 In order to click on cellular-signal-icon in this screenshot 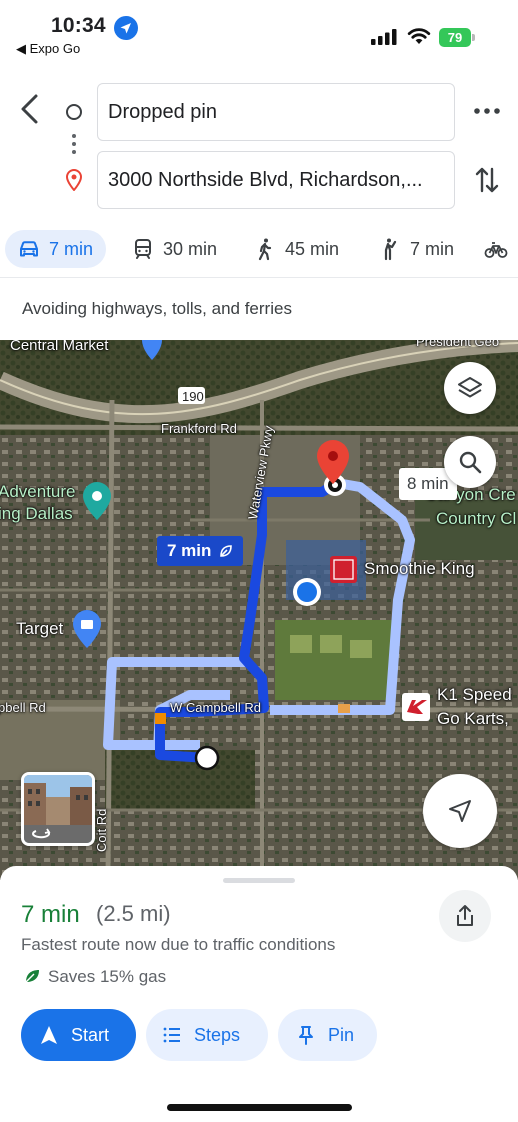, I will do `click(384, 37)`.